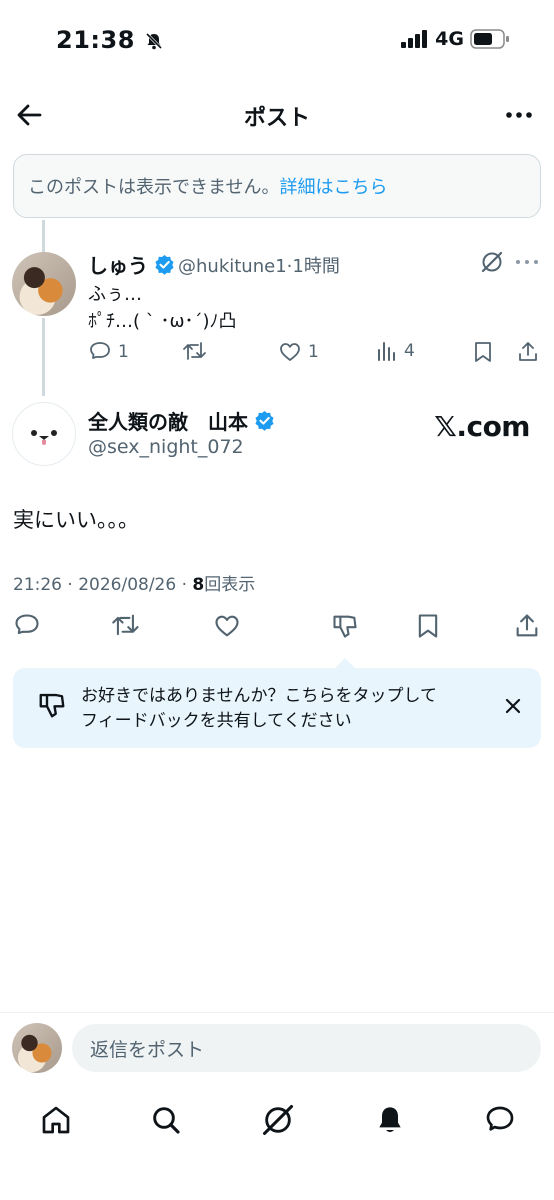 This screenshot has width=554, height=1200. I want to click on message-icon, so click(500, 1118).